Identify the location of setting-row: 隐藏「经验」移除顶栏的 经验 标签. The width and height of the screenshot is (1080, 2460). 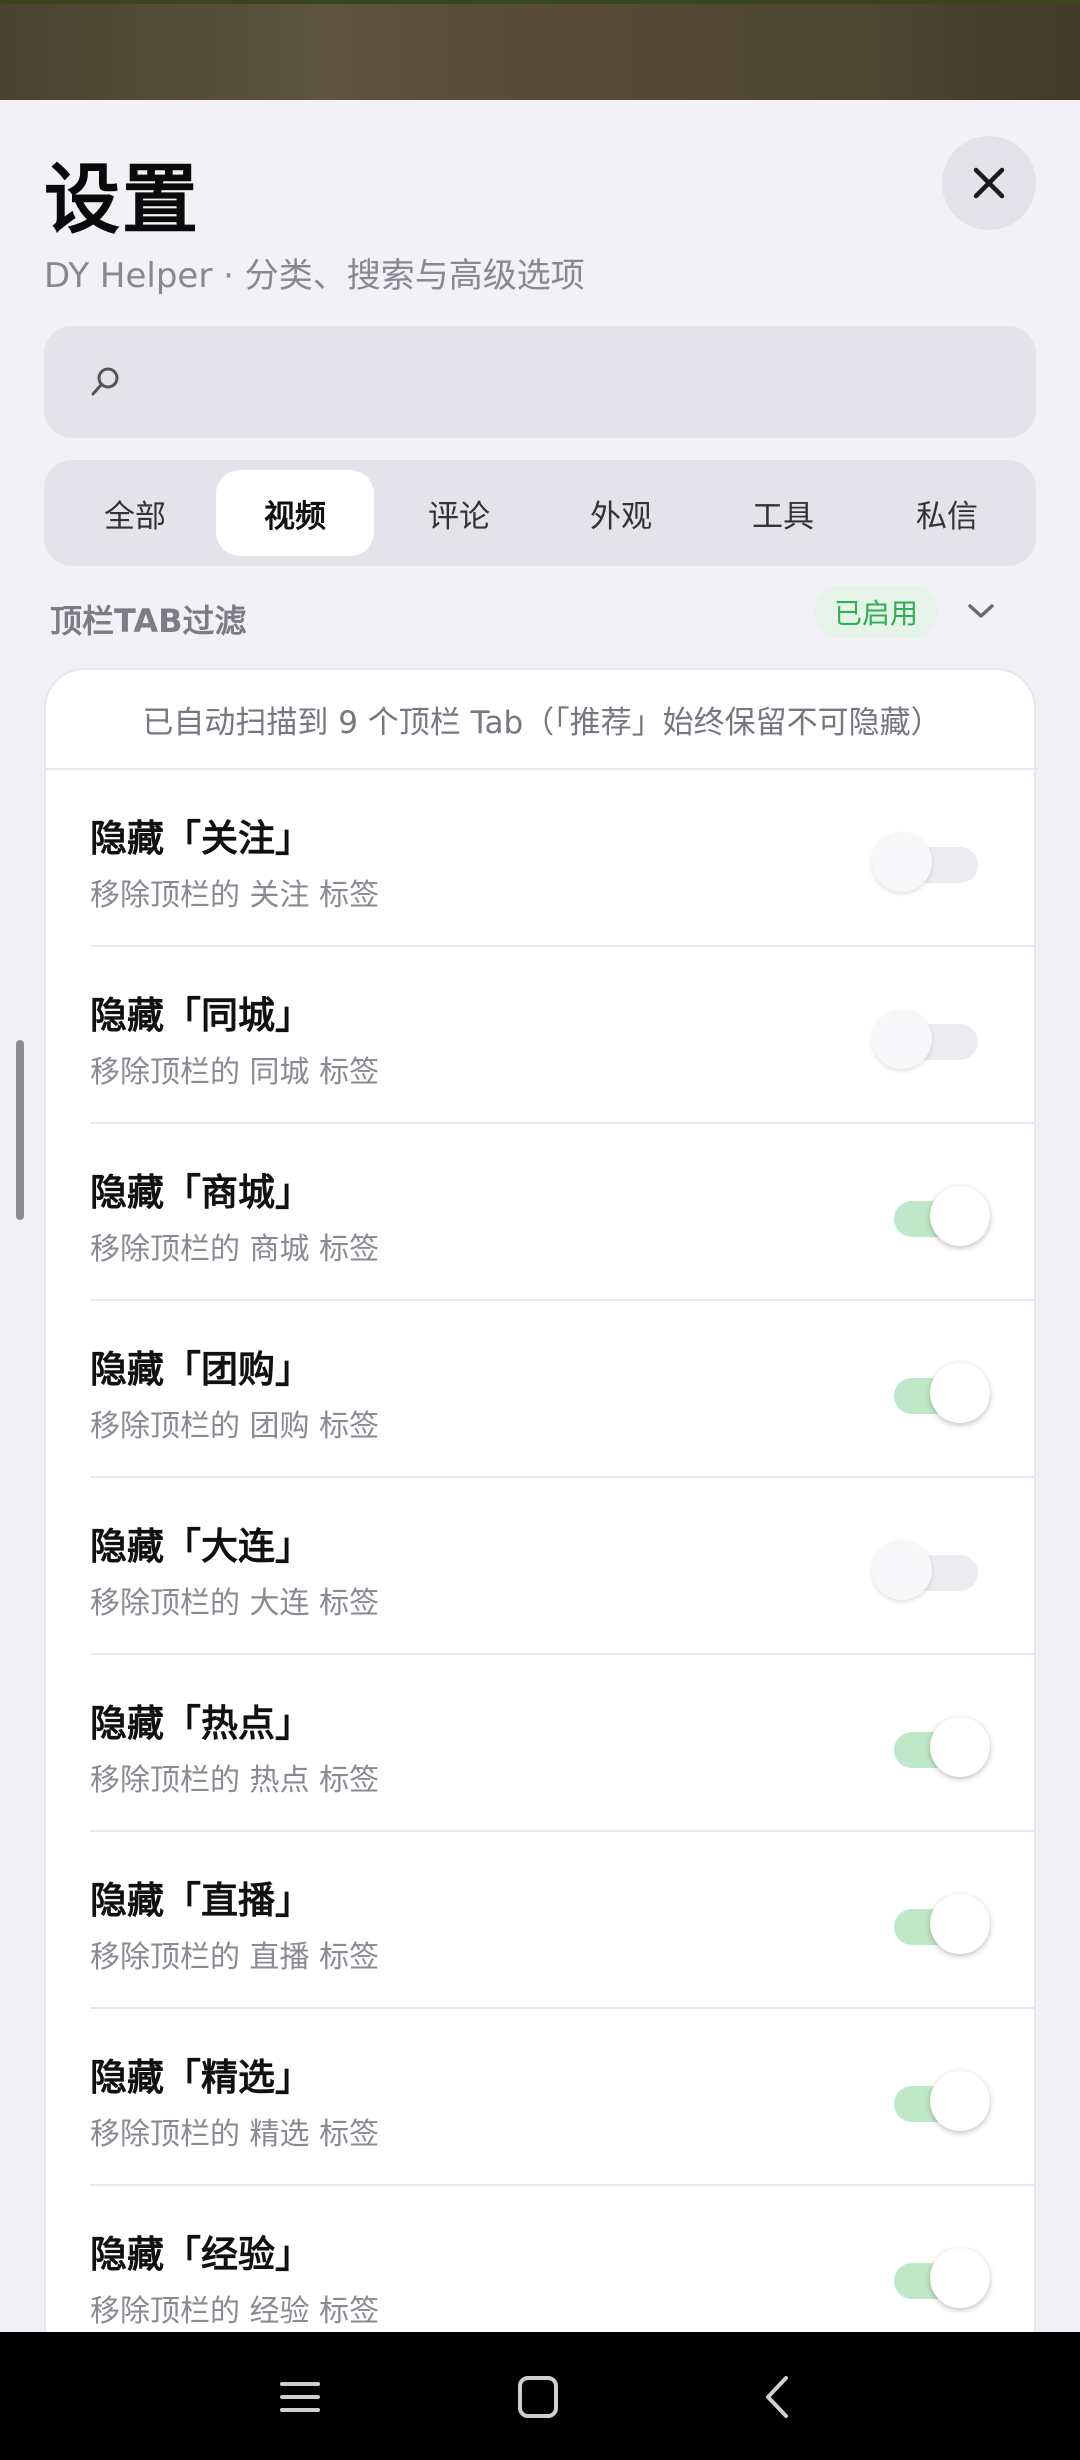
(563, 2259).